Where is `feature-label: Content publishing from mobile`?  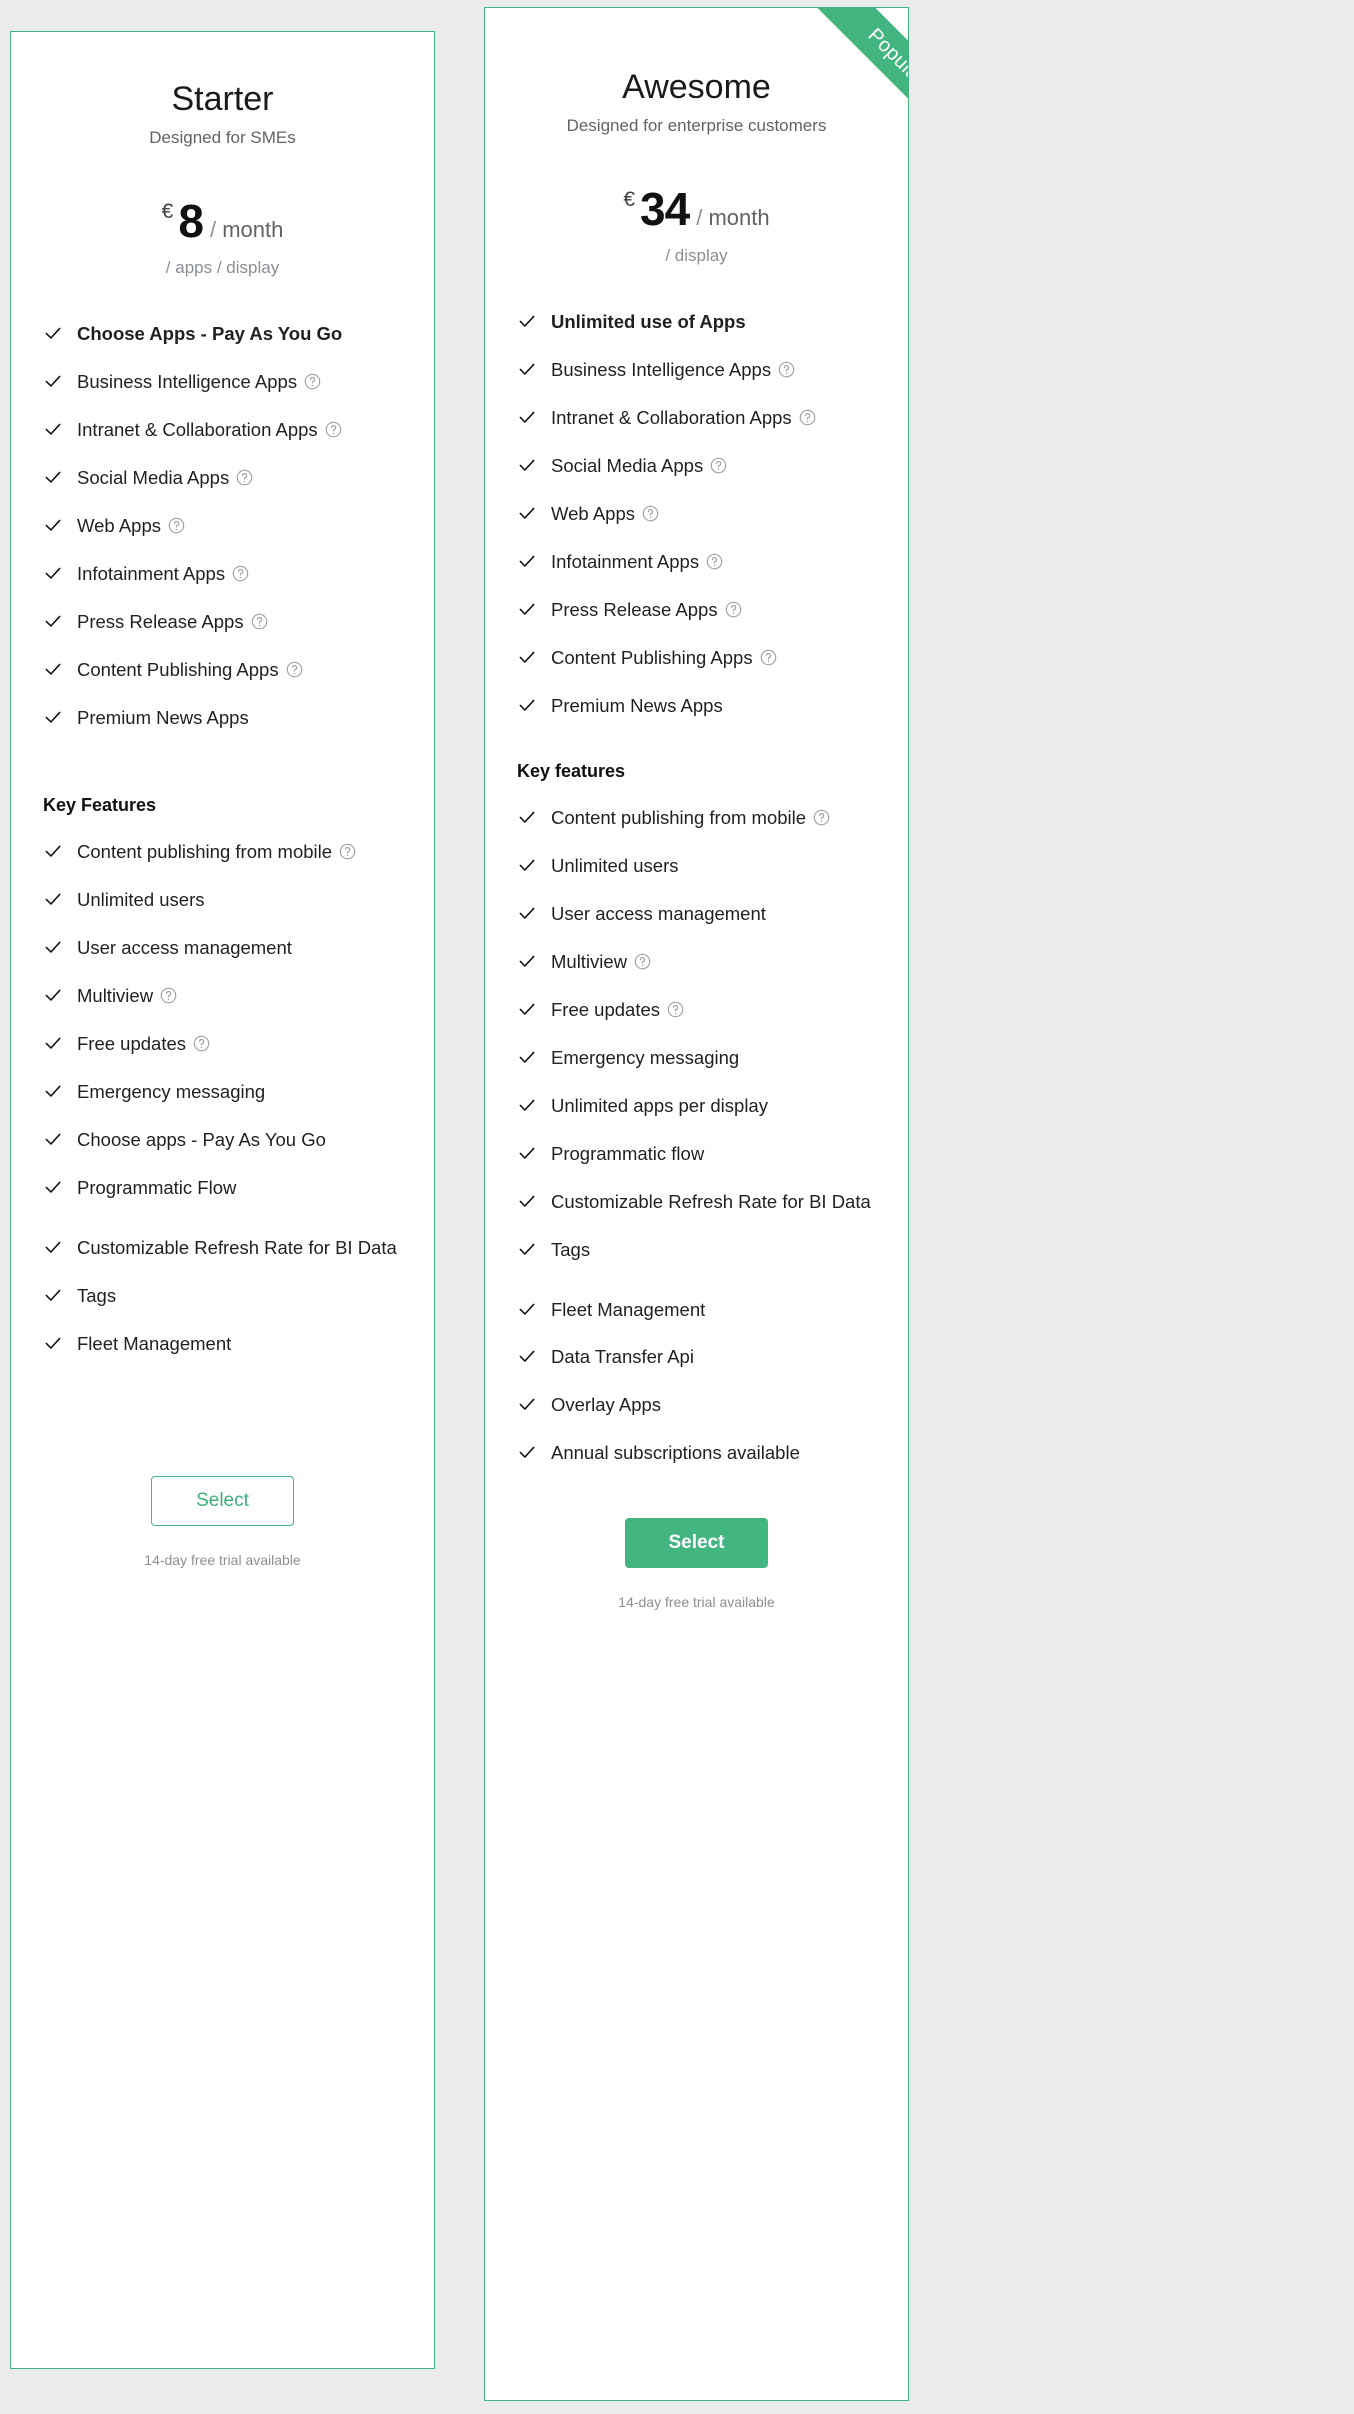 feature-label: Content publishing from mobile is located at coordinates (216, 852).